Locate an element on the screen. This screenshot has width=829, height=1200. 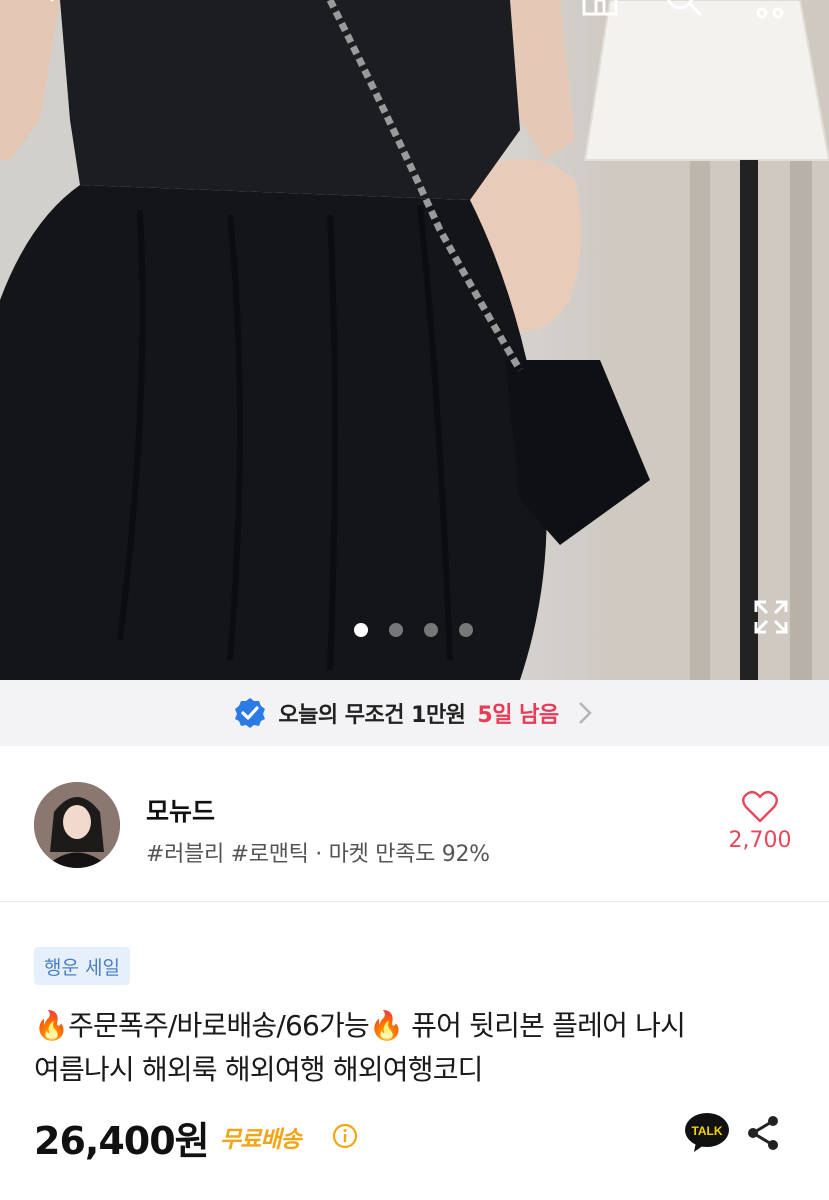
shop-name: 모뉴드 is located at coordinates (180, 810).